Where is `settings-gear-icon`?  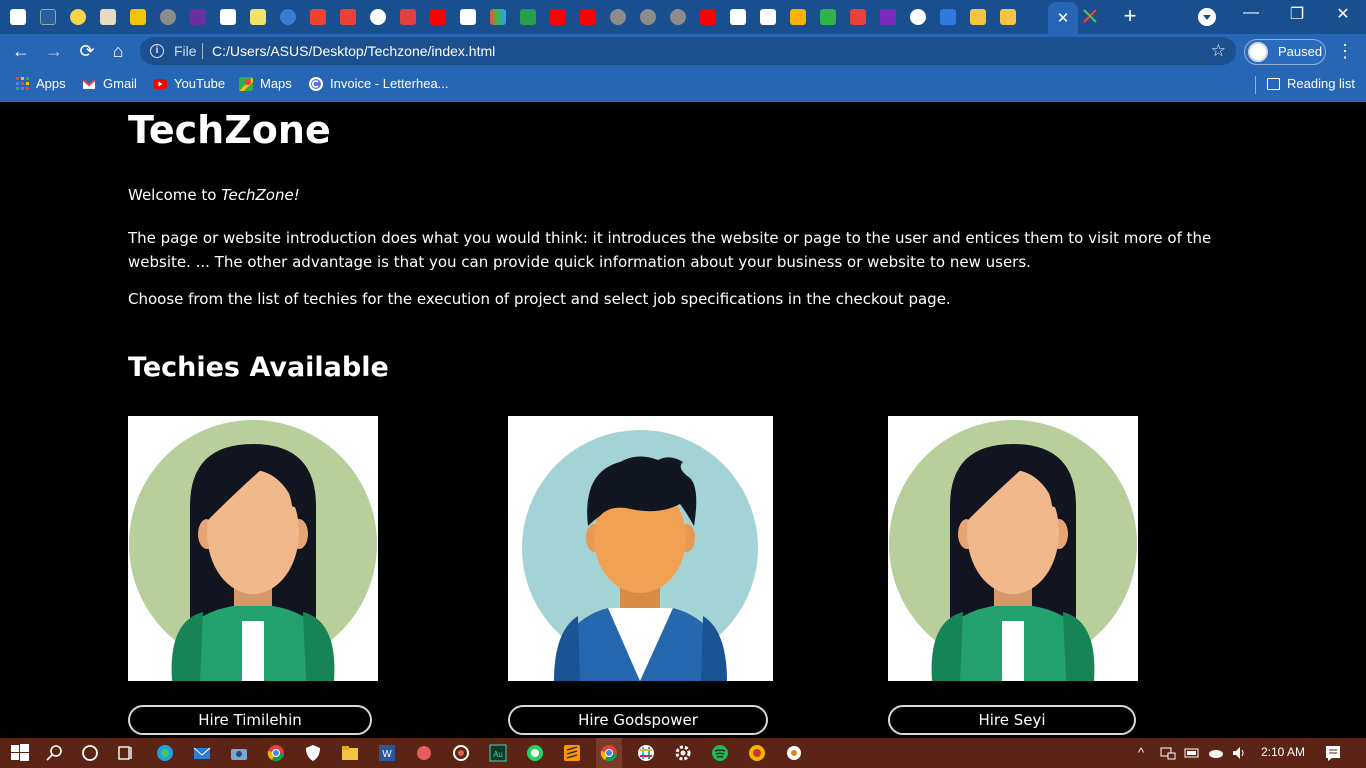
settings-gear-icon is located at coordinates (683, 753).